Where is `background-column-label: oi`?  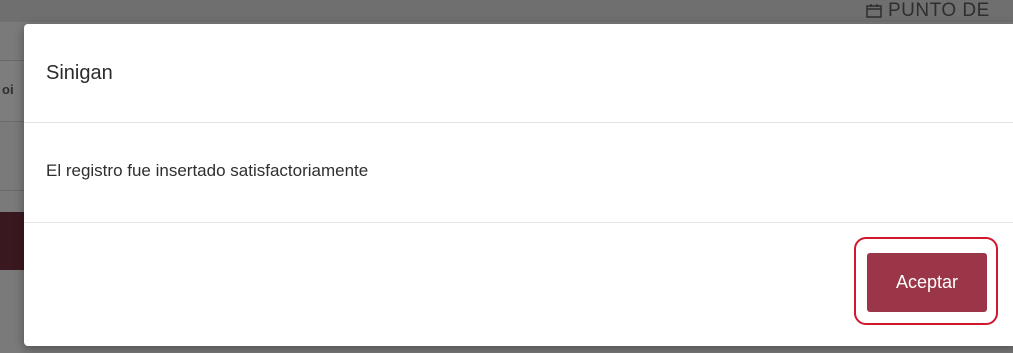
background-column-label: oi is located at coordinates (8, 89).